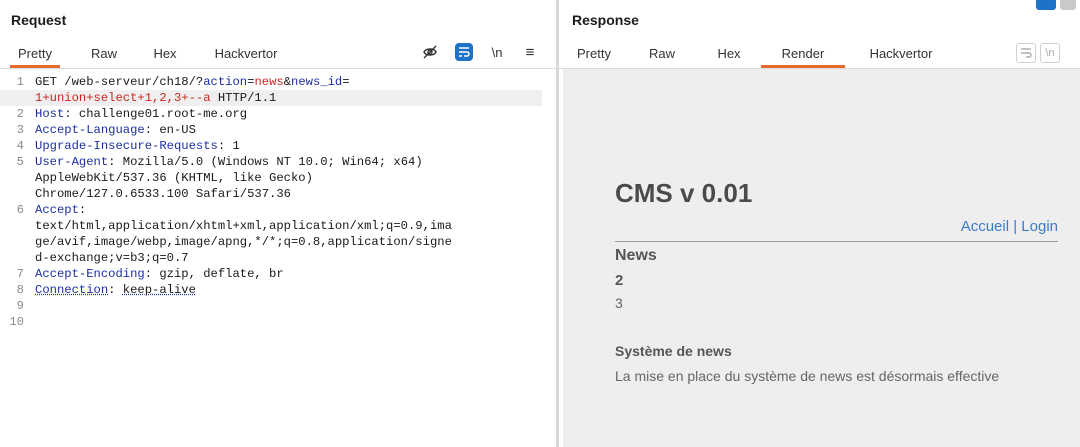  What do you see at coordinates (20, 290) in the screenshot?
I see `line-number: 8` at bounding box center [20, 290].